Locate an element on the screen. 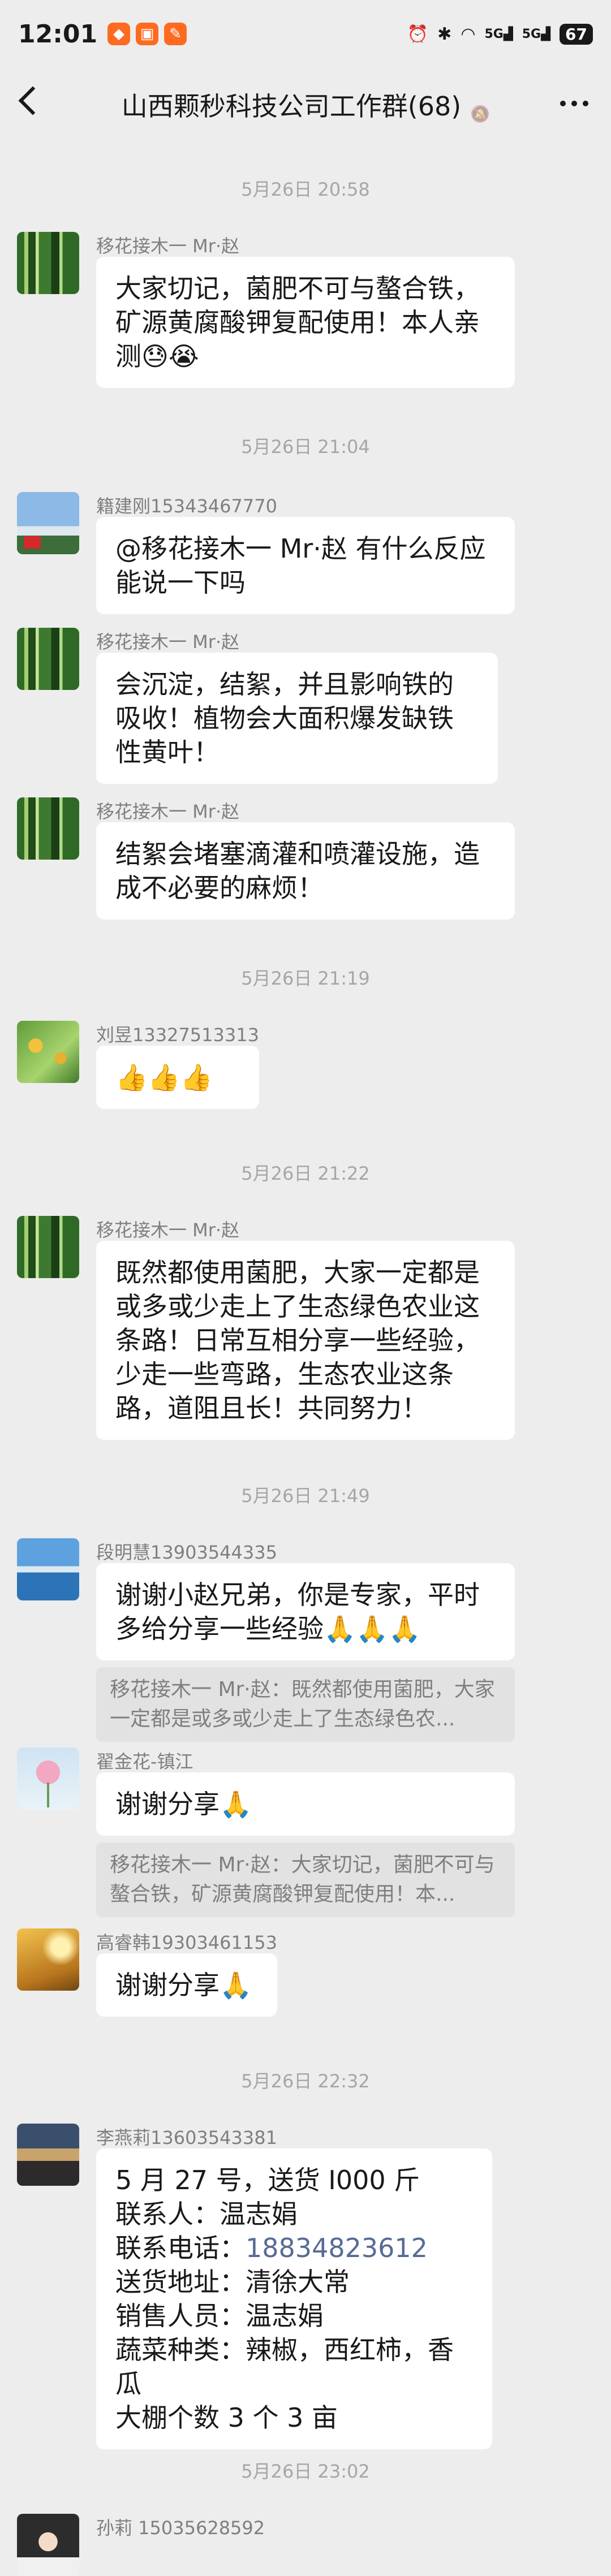  timestamp: 5月26日 20:58 is located at coordinates (305, 189).